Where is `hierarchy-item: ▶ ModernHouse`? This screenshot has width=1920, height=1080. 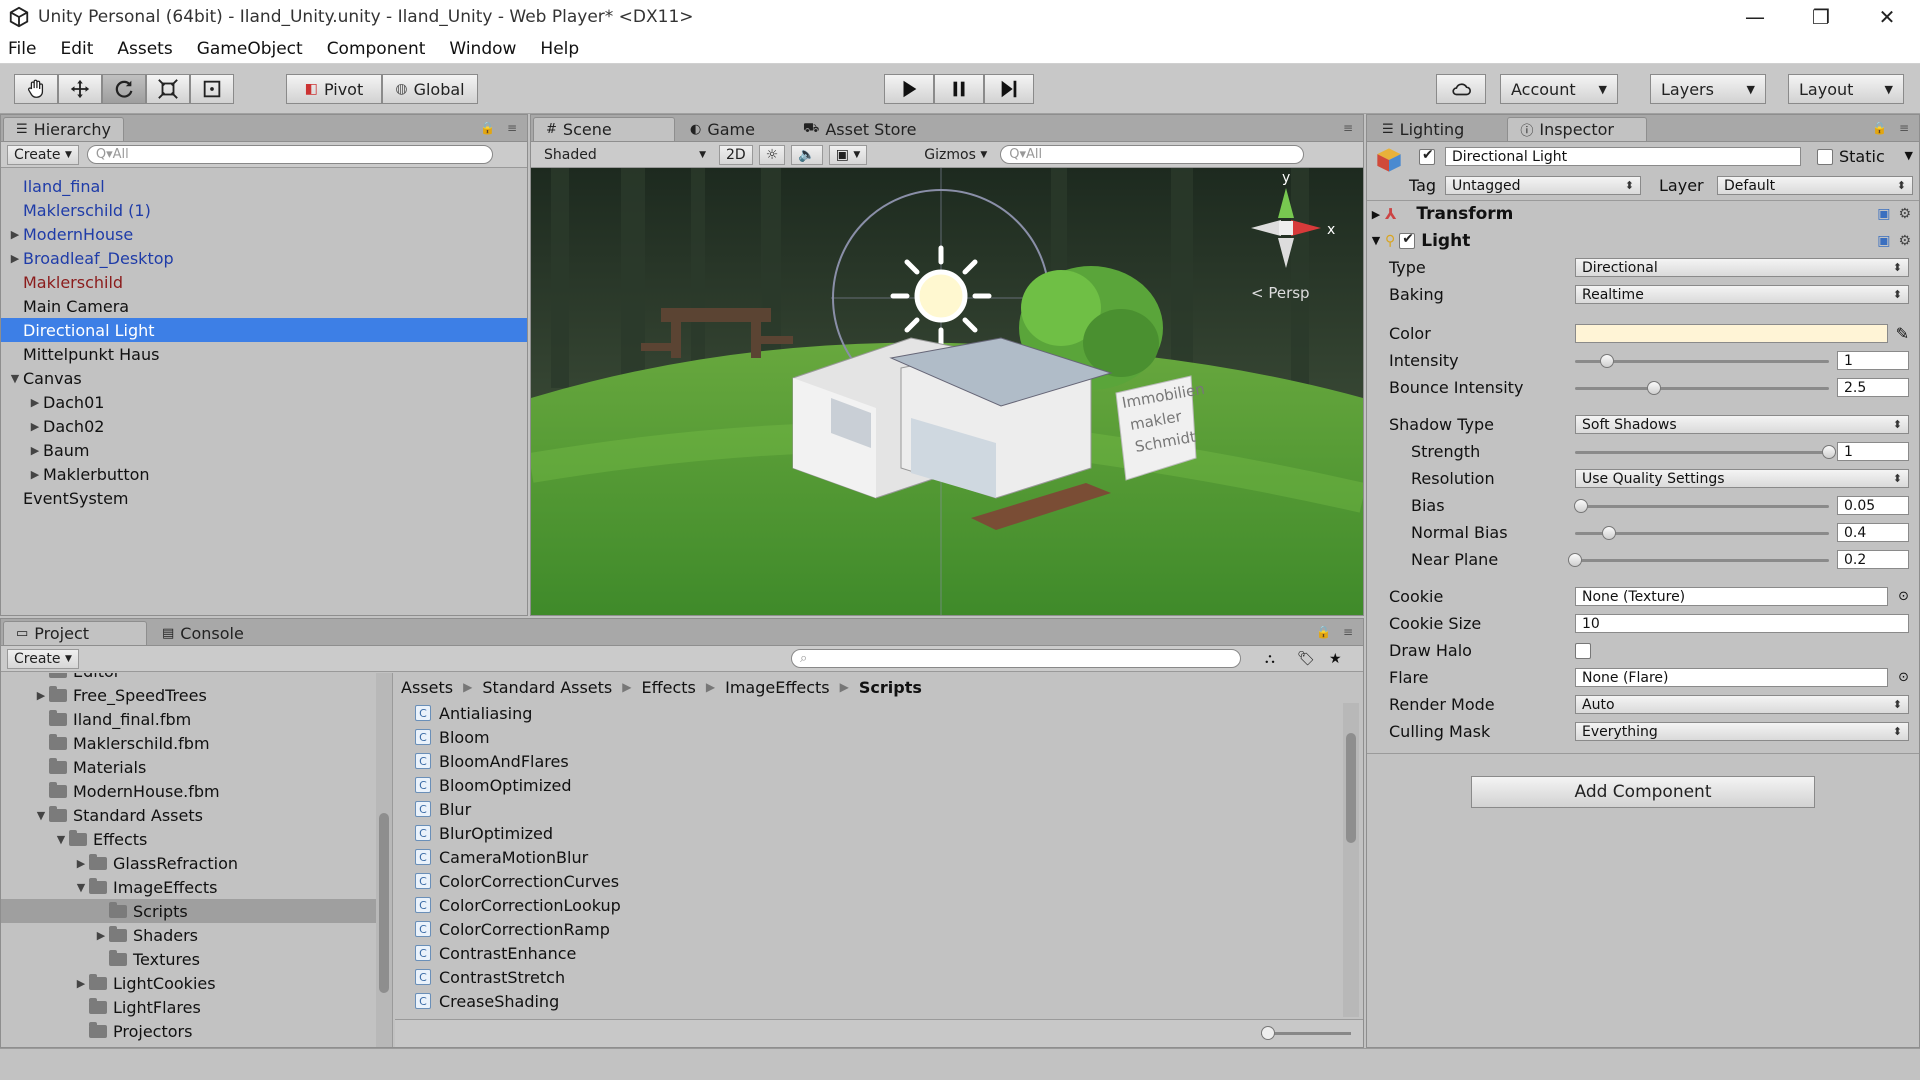 hierarchy-item: ▶ ModernHouse is located at coordinates (264, 234).